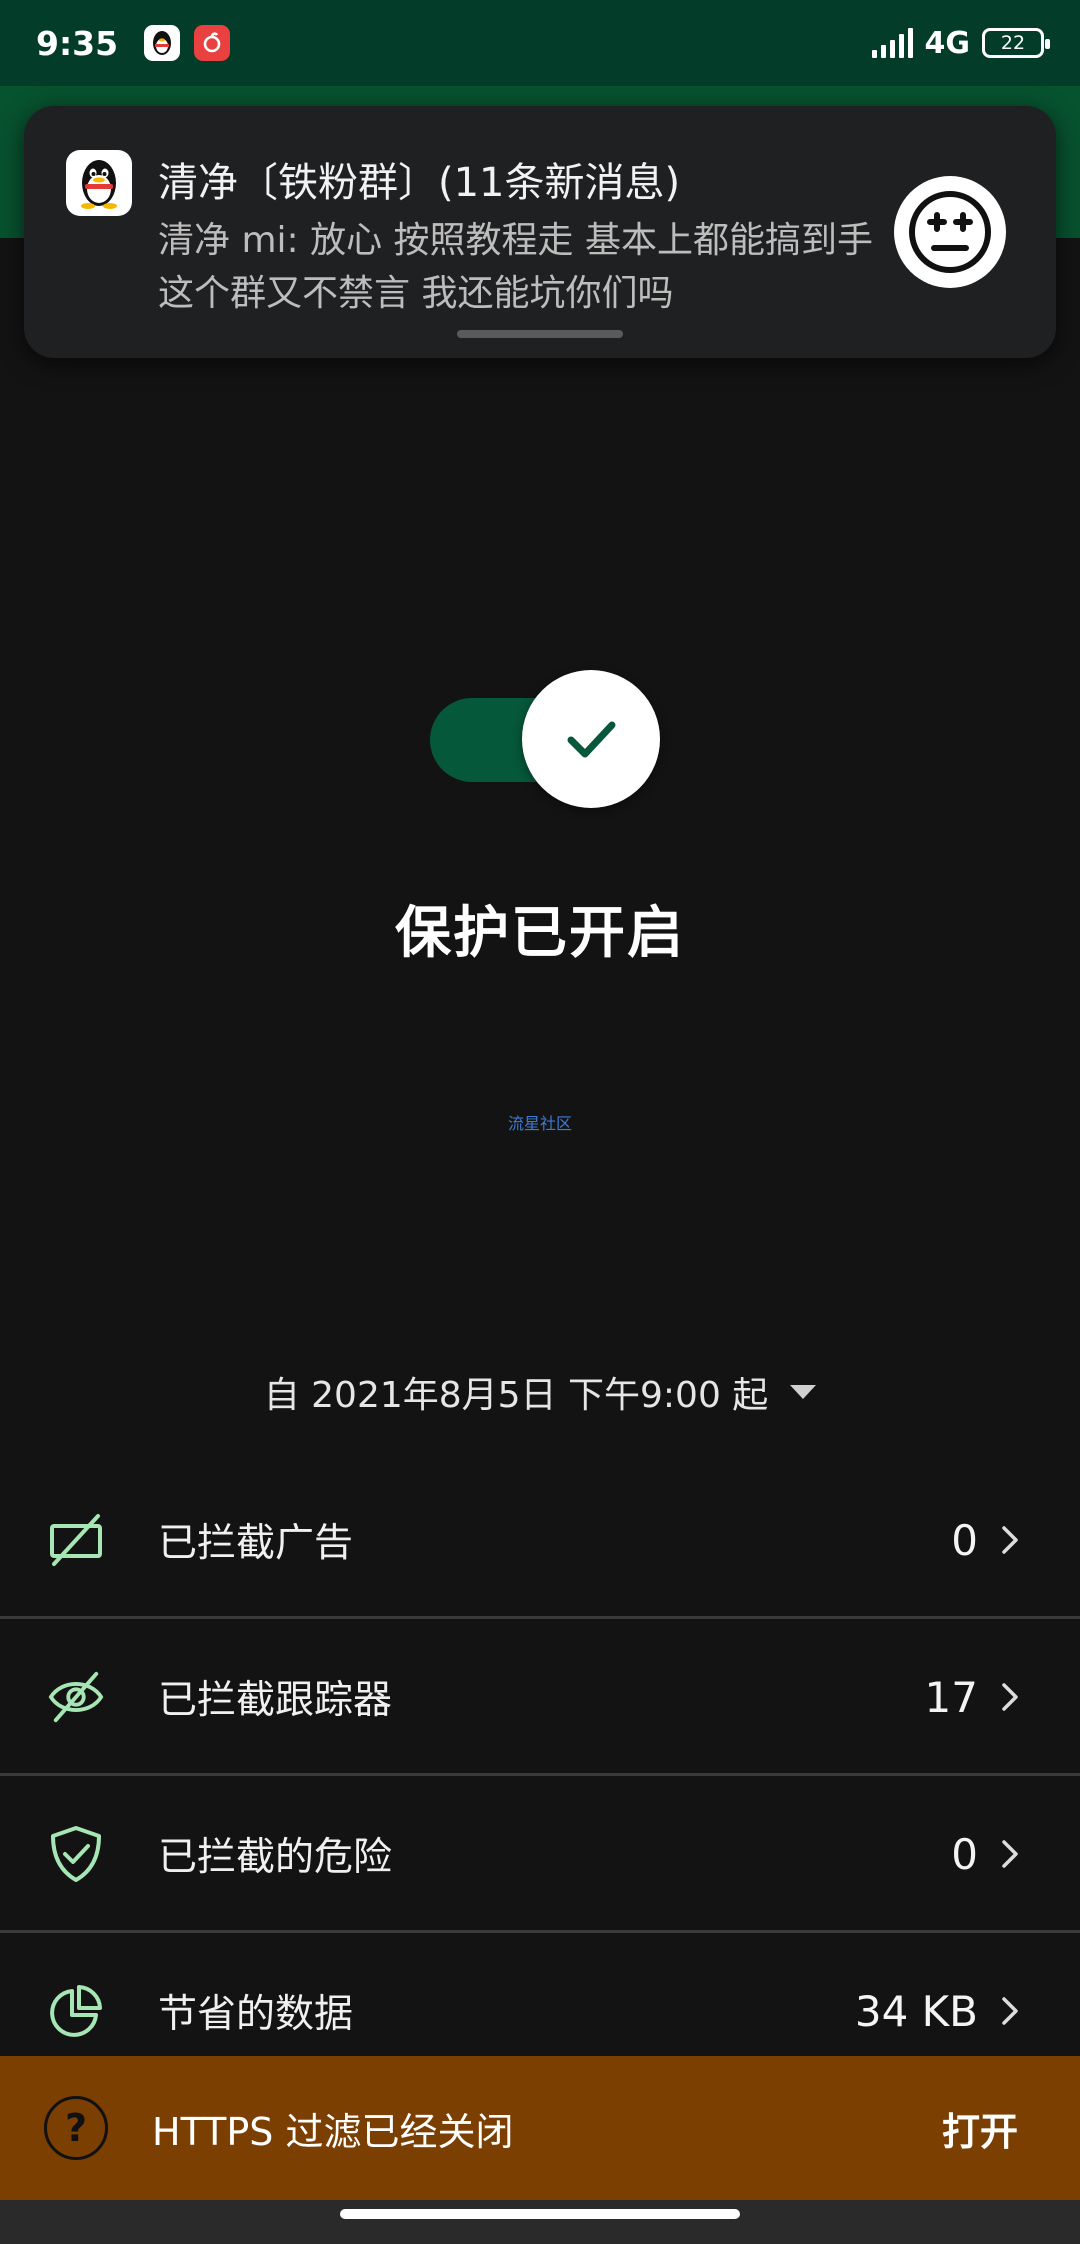 This screenshot has width=1080, height=2244. What do you see at coordinates (1013, 43) in the screenshot?
I see `battery-level: 22` at bounding box center [1013, 43].